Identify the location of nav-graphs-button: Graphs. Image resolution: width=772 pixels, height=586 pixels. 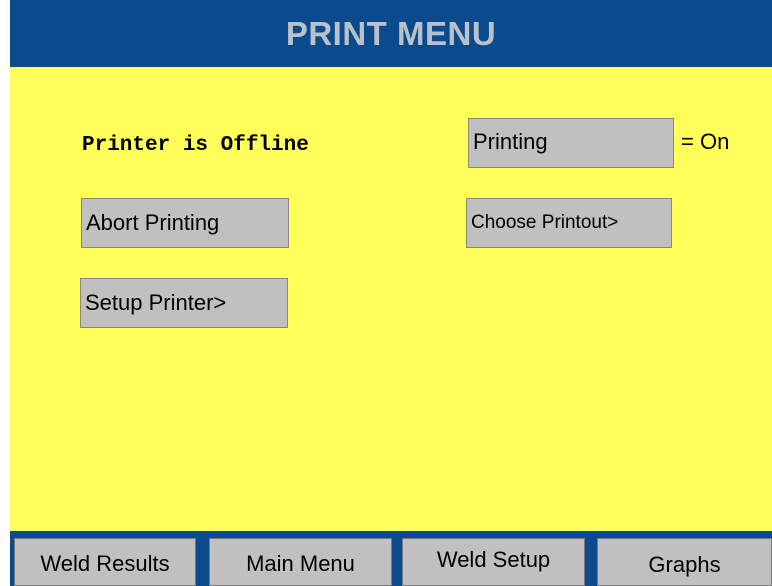
(684, 562).